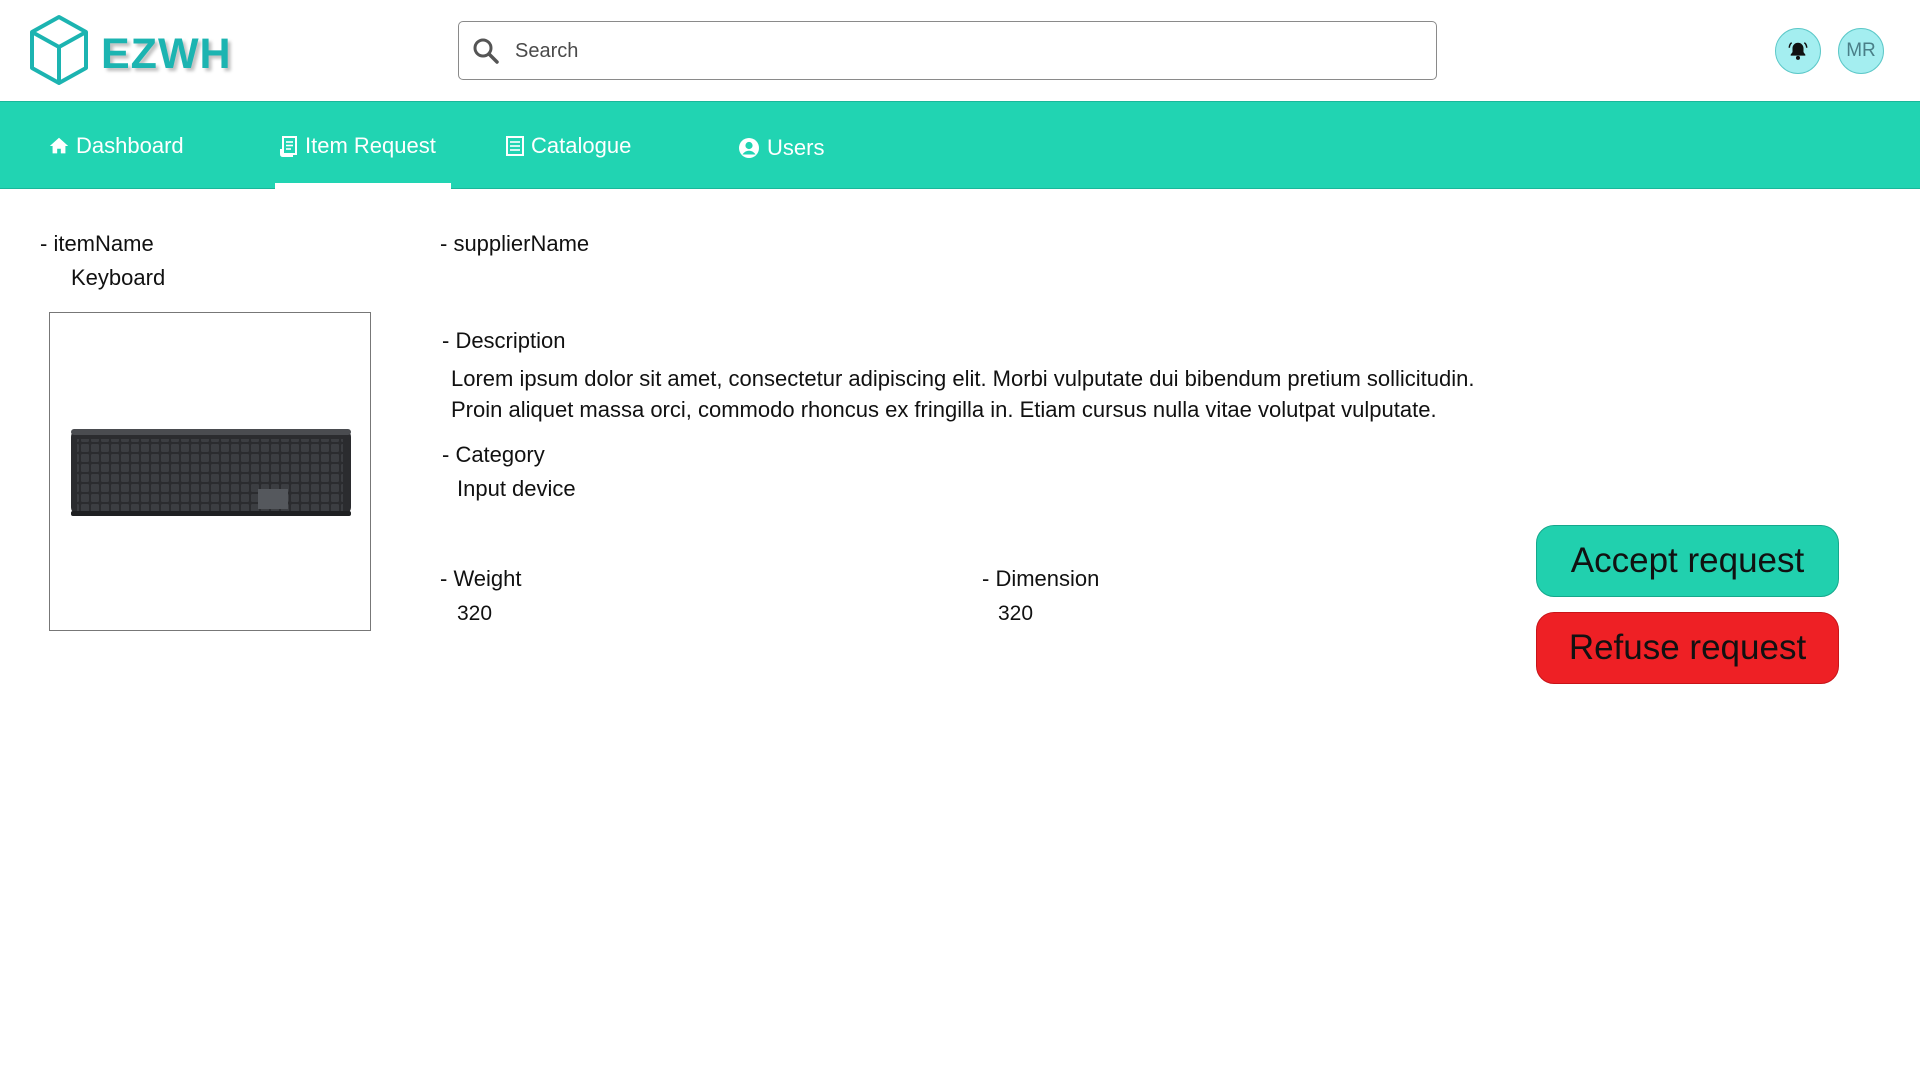  What do you see at coordinates (130, 145) in the screenshot?
I see `nav-dashboard-label: Dashboard` at bounding box center [130, 145].